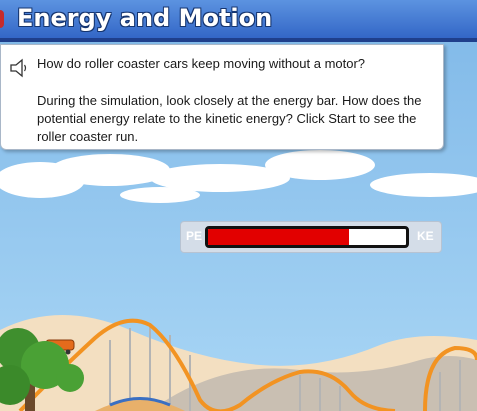 This screenshot has width=477, height=411. Describe the element at coordinates (278, 237) in the screenshot. I see `potential-energy-fill` at that location.